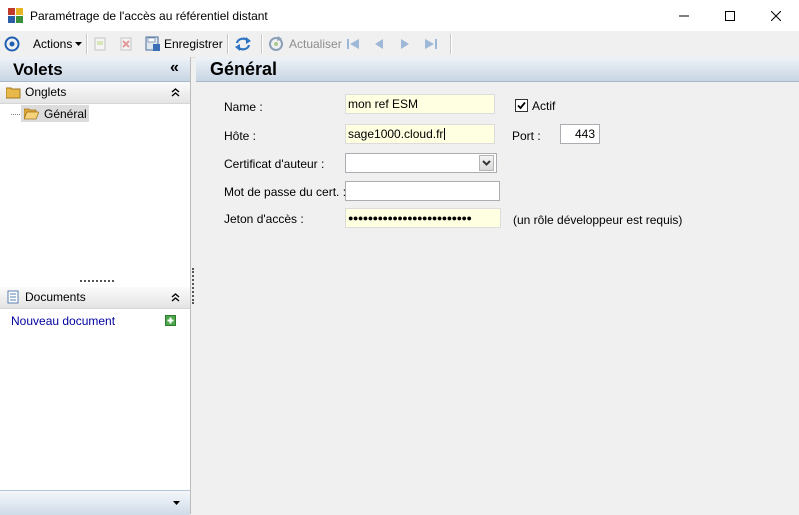  I want to click on delete-icon, so click(126, 44).